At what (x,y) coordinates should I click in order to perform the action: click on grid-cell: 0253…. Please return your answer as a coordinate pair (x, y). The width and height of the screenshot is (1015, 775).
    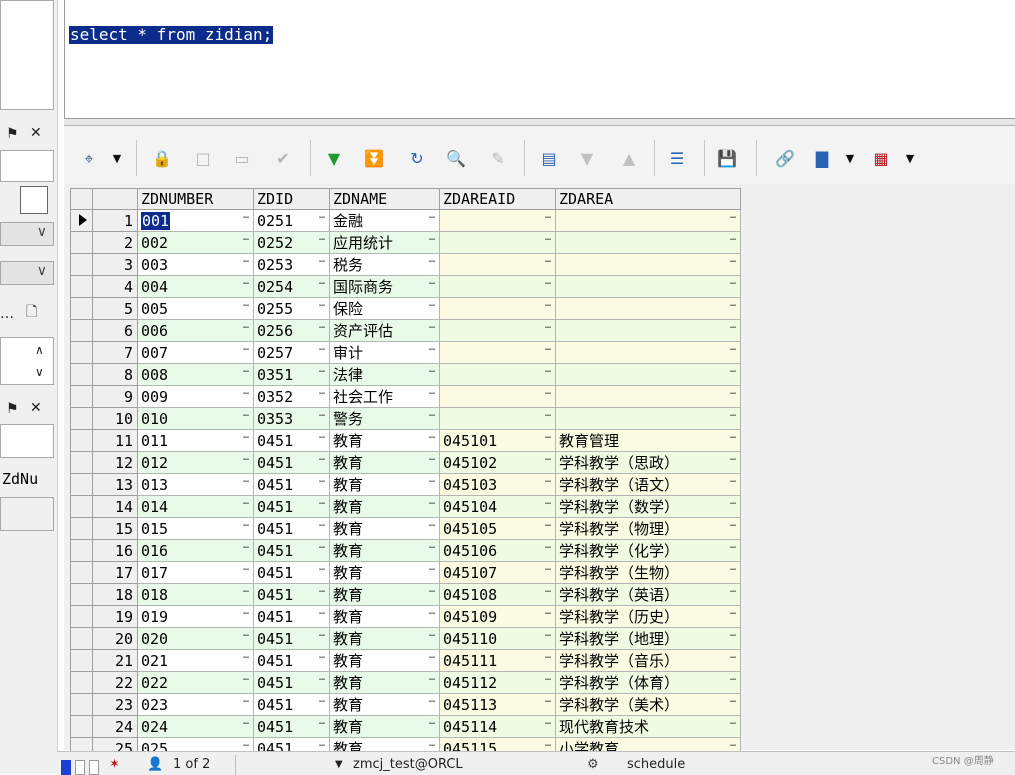
    Looking at the image, I should click on (291, 264).